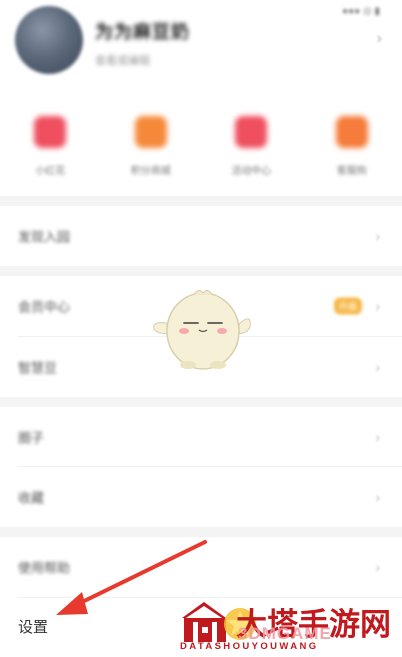  What do you see at coordinates (251, 132) in the screenshot?
I see `gift-icon` at bounding box center [251, 132].